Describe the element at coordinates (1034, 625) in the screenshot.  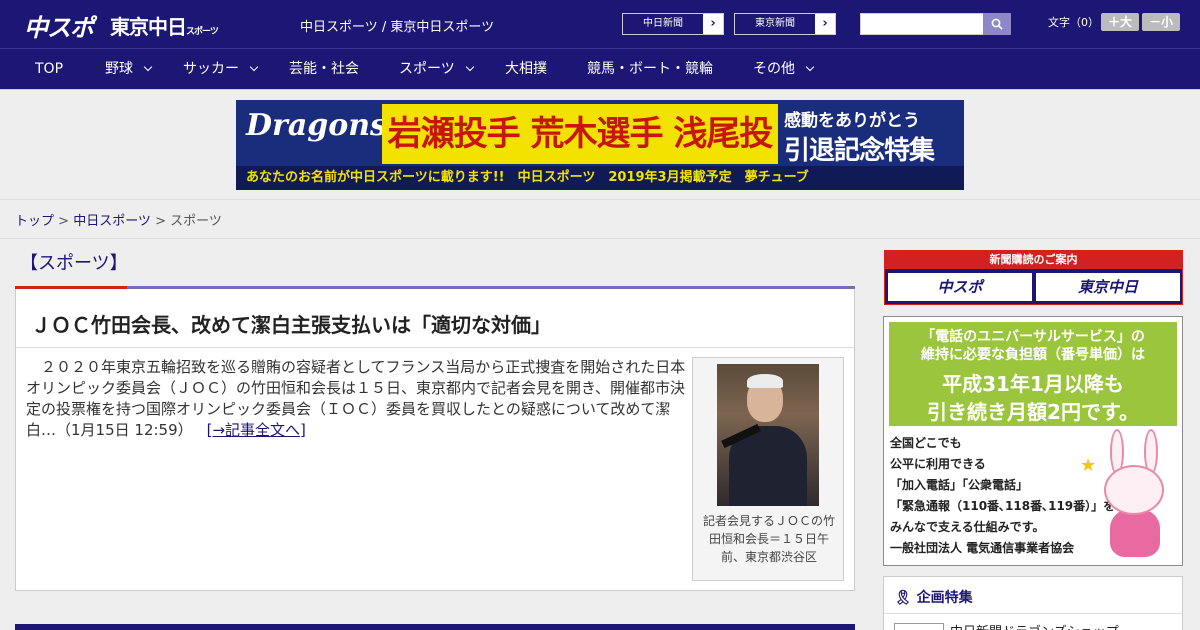
I see `feature-item-dragons-shop: 中日新聞ドラゴンズショップ` at that location.